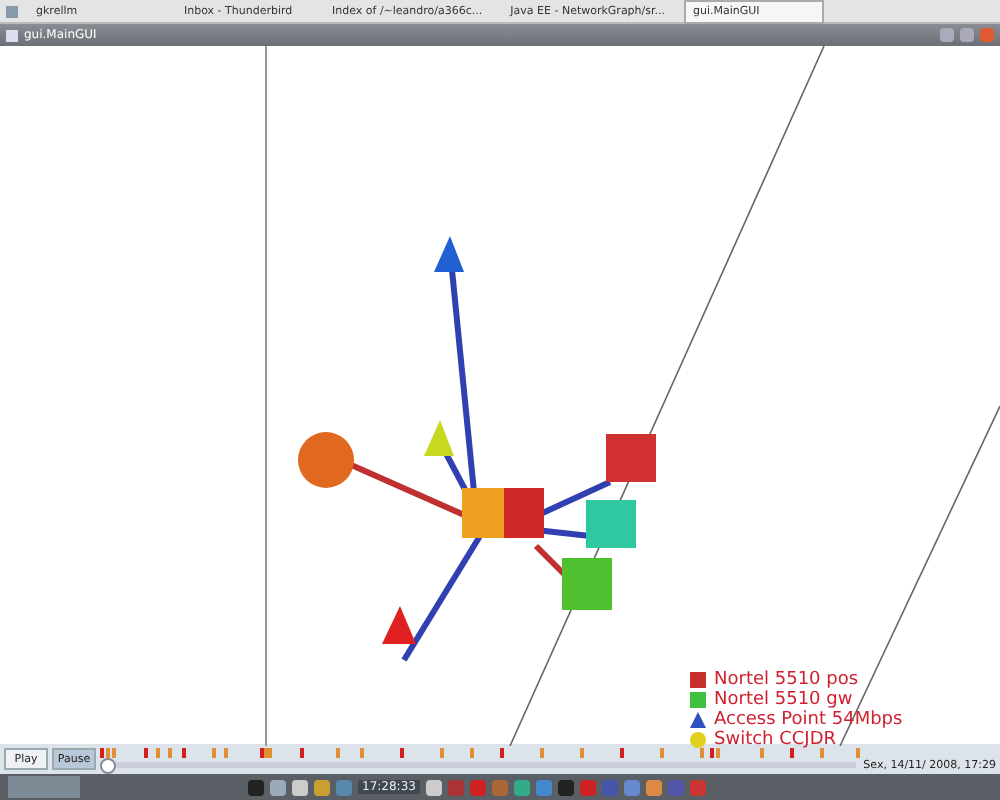 The image size is (1000, 800). I want to click on legend-label: Nortel 5510 pos, so click(786, 680).